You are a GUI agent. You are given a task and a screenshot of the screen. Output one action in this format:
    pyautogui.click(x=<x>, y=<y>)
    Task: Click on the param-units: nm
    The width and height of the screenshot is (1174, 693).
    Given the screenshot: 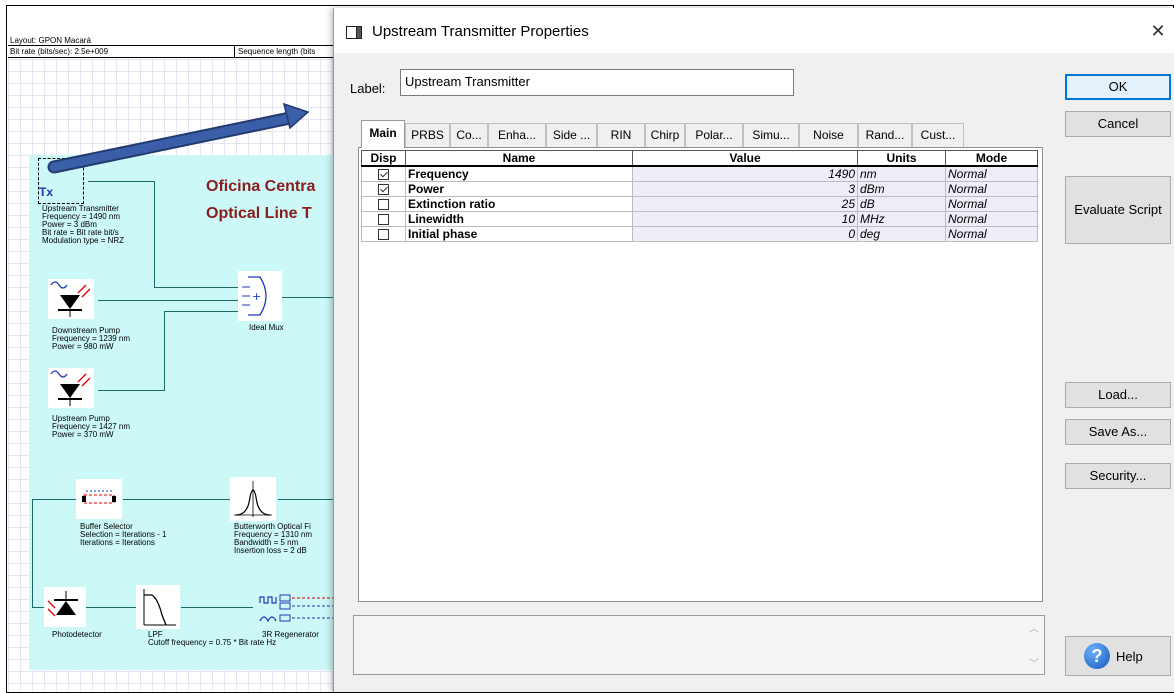 What is the action you would take?
    pyautogui.click(x=901, y=173)
    